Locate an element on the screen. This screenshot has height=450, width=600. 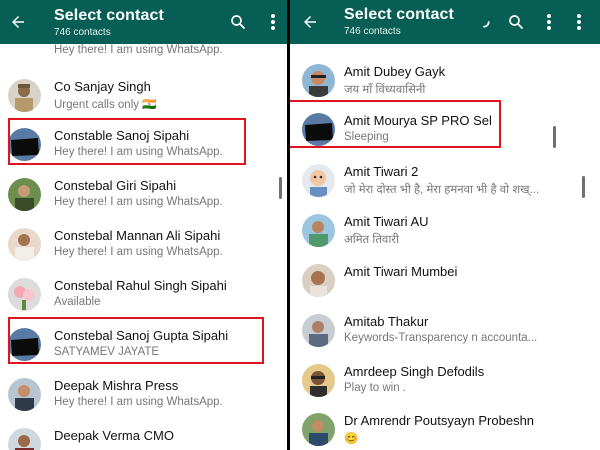
contact-status: जय माँ विंध्यवासिनी is located at coordinates (385, 90).